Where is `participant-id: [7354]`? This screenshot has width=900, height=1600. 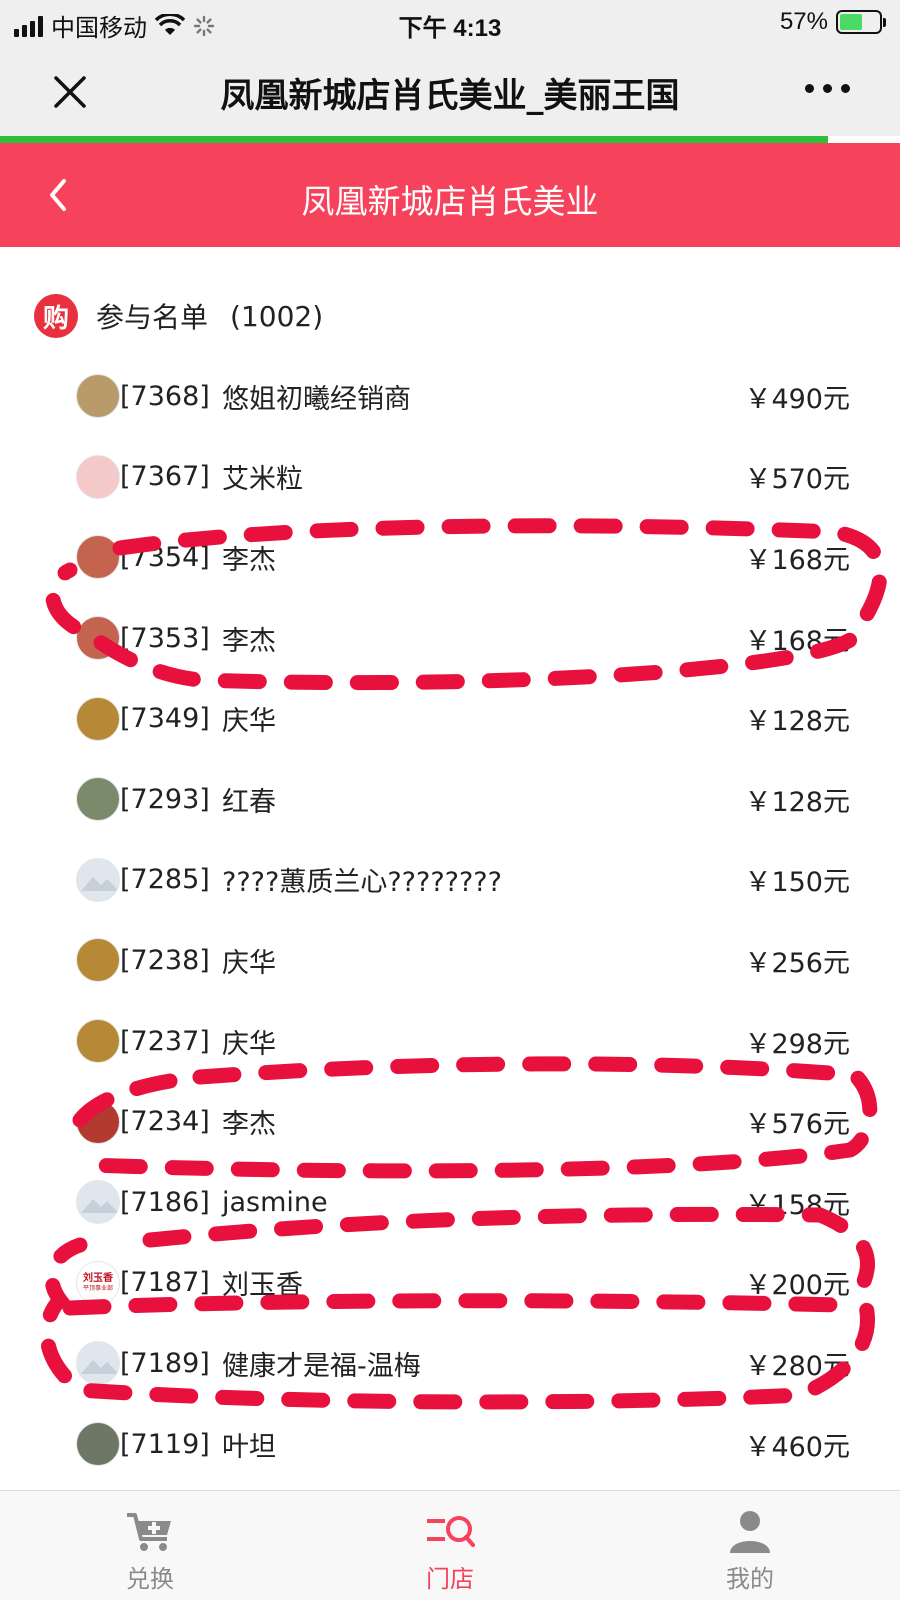 participant-id: [7354] is located at coordinates (165, 557).